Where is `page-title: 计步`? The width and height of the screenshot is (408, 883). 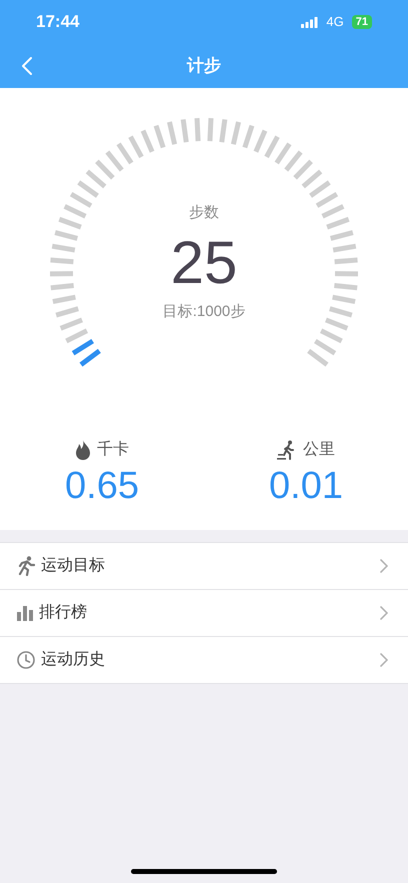
page-title: 计步 is located at coordinates (204, 66).